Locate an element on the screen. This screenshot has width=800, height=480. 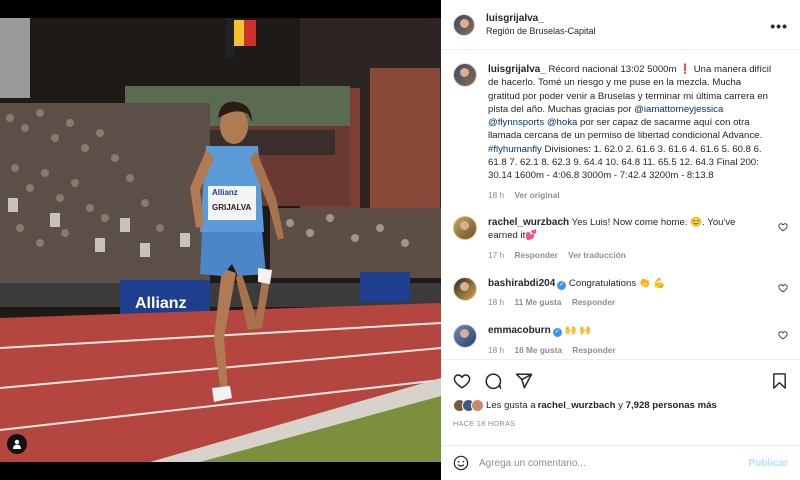
like-button is located at coordinates (462, 381).